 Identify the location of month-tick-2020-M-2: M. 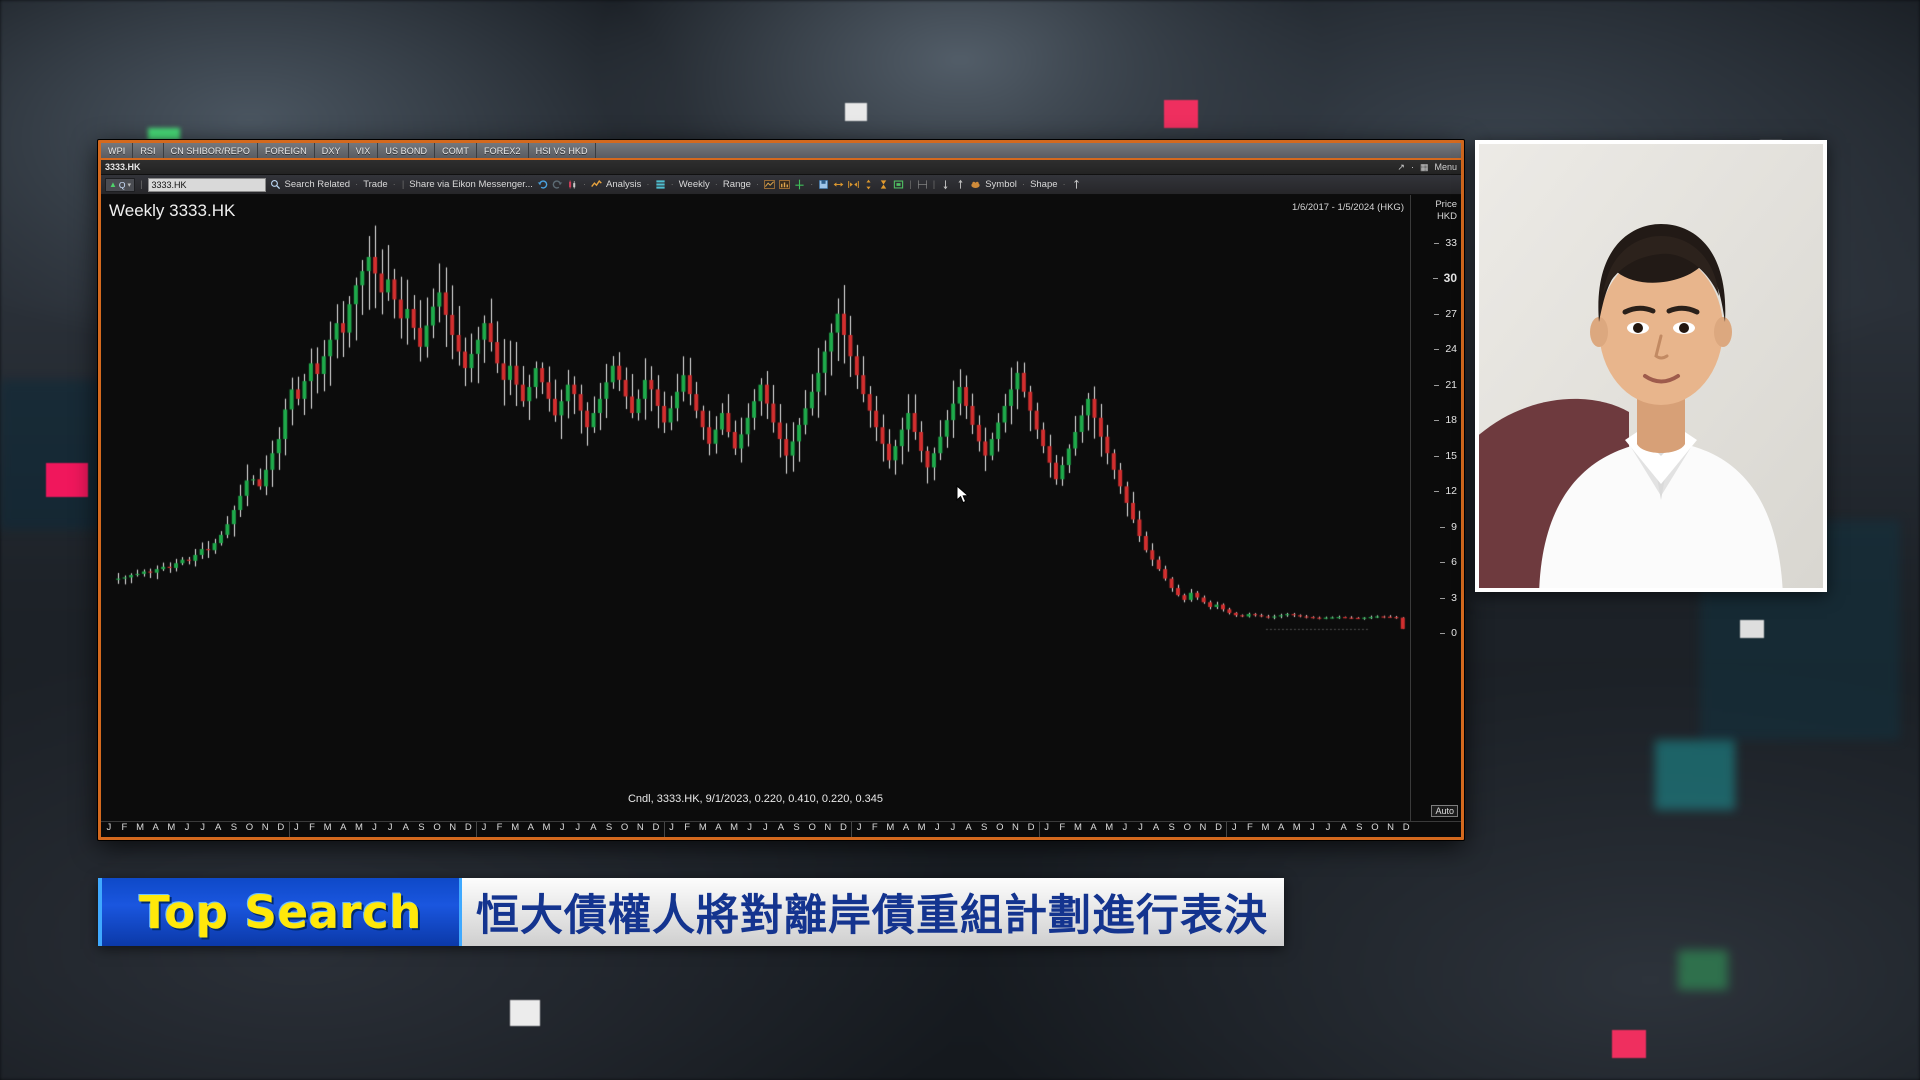
(702, 827).